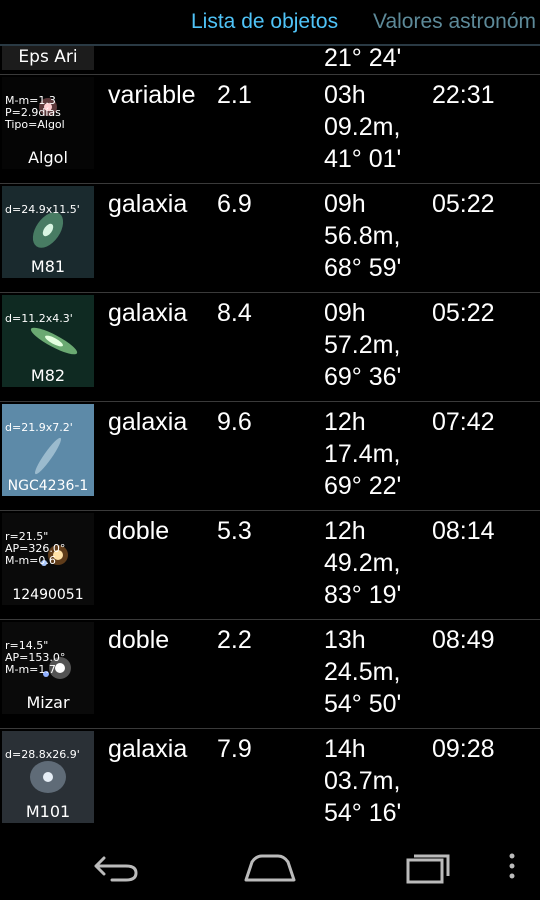  Describe the element at coordinates (48, 341) in the screenshot. I see `object-thumbnail: d=11.2x4.3' M82` at that location.